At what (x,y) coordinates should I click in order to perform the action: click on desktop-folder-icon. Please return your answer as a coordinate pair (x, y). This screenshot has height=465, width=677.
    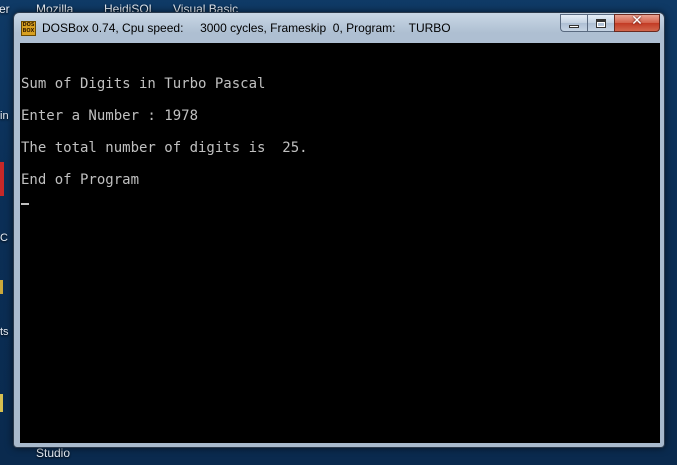
    Looking at the image, I should click on (1, 287).